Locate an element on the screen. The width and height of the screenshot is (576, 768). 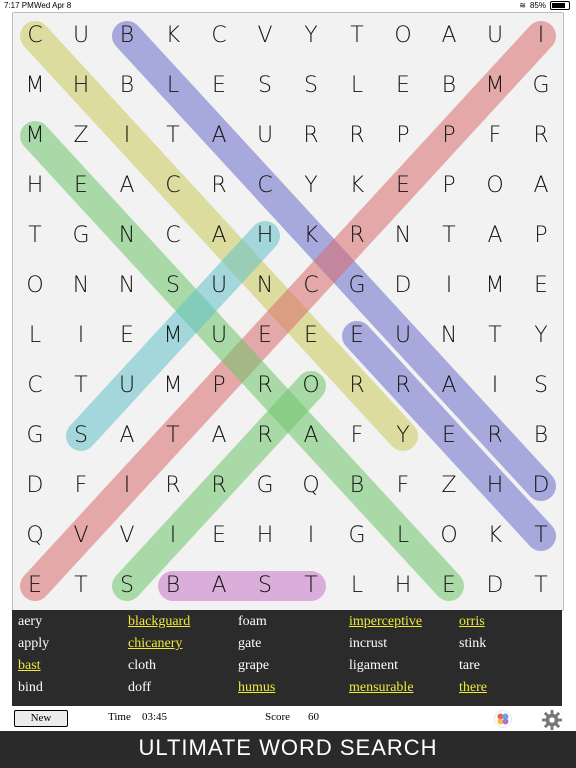
grid-cell: Q is located at coordinates (311, 486).